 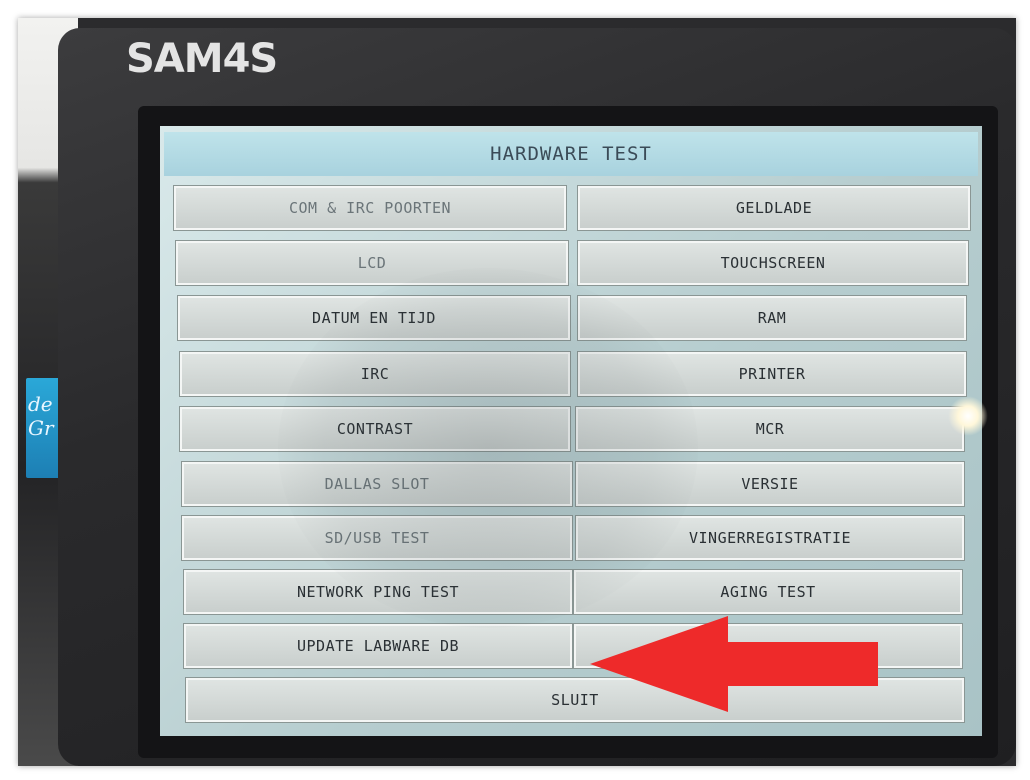 What do you see at coordinates (770, 538) in the screenshot?
I see `vingerregistratie-button: VINGERREGISTRATIE` at bounding box center [770, 538].